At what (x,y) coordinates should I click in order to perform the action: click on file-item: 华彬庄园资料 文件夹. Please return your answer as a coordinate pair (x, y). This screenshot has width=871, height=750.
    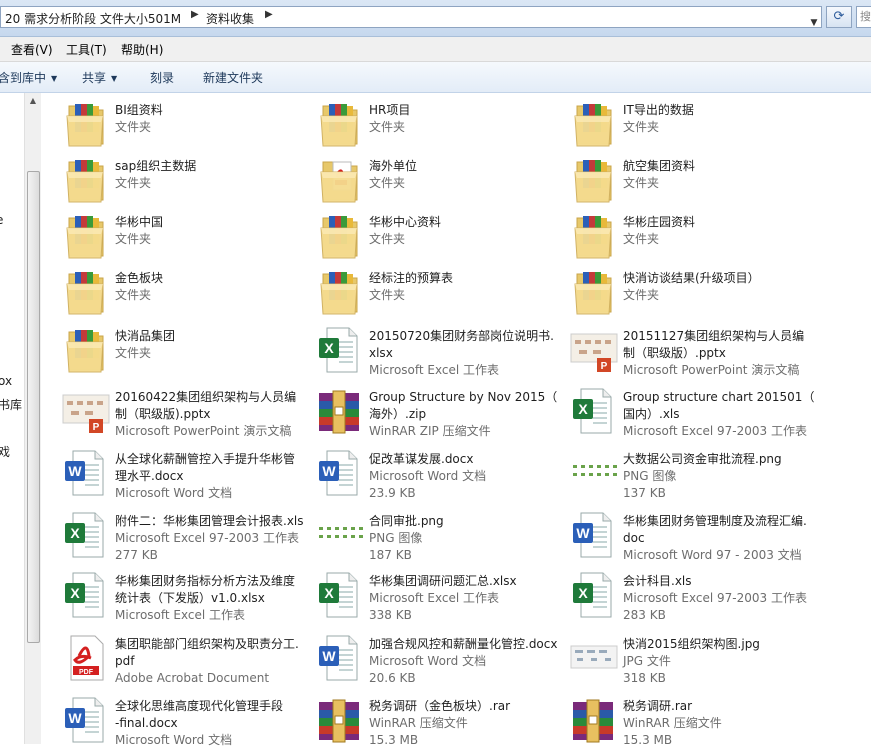
    Looking at the image, I should click on (694, 238).